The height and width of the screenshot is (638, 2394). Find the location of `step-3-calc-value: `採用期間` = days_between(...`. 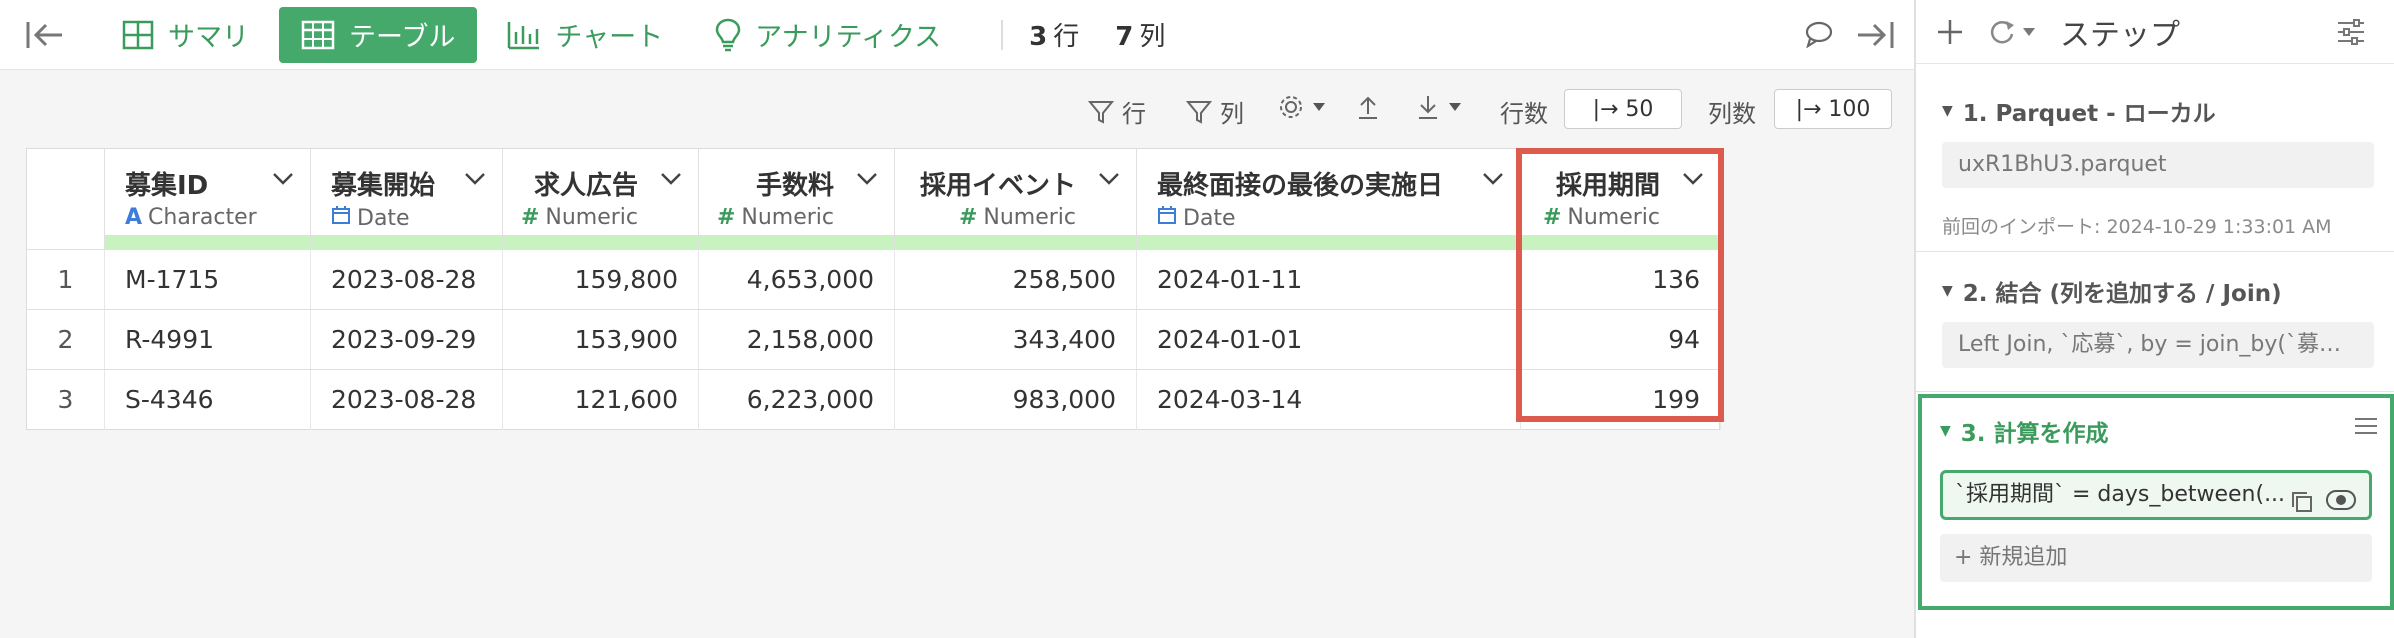

step-3-calc-value: `採用期間` = days_between(... is located at coordinates (2156, 495).